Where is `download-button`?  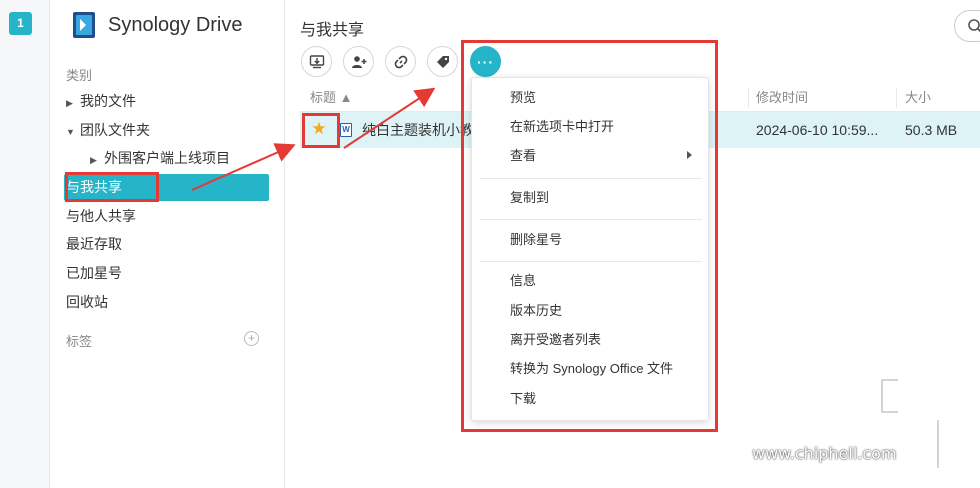
download-button is located at coordinates (316, 61).